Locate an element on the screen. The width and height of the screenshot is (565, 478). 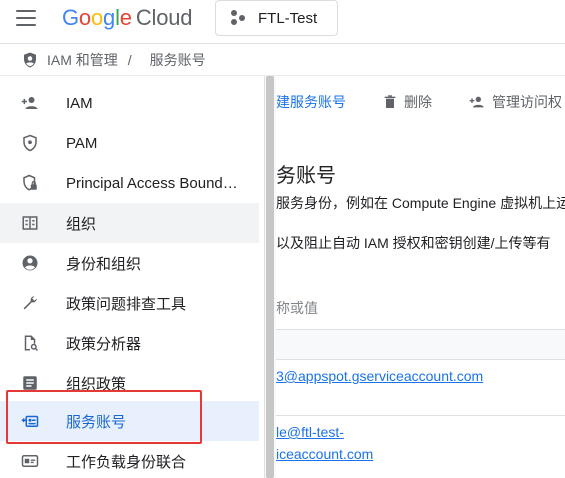
id-card-icon is located at coordinates (30, 461).